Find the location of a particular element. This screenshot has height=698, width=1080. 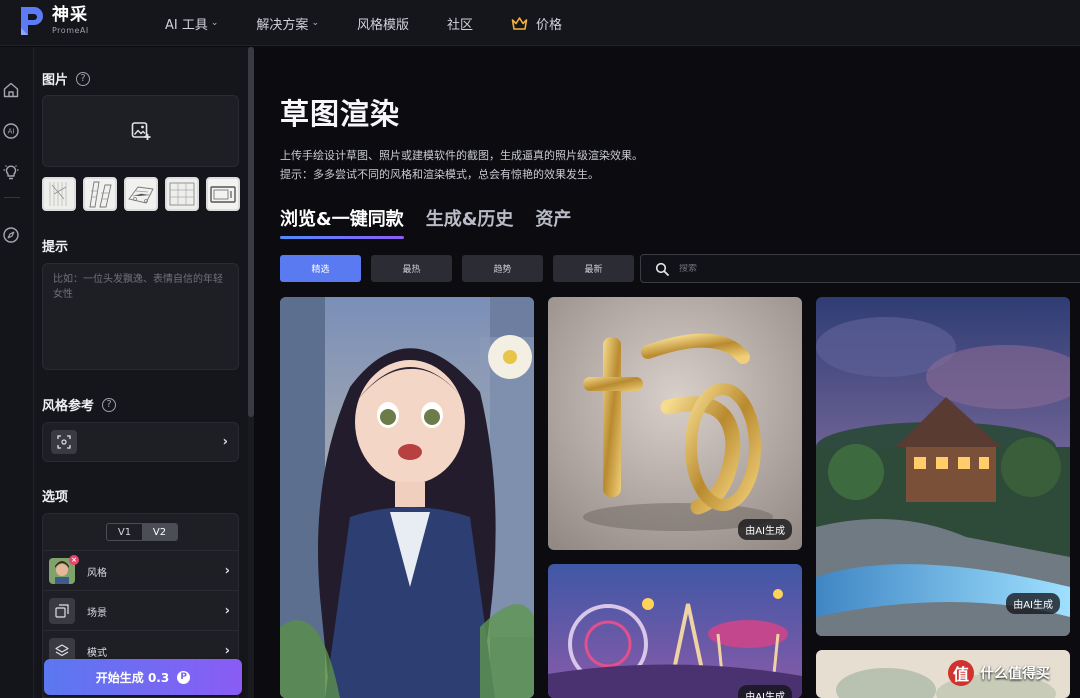

home-icon is located at coordinates (11, 90).